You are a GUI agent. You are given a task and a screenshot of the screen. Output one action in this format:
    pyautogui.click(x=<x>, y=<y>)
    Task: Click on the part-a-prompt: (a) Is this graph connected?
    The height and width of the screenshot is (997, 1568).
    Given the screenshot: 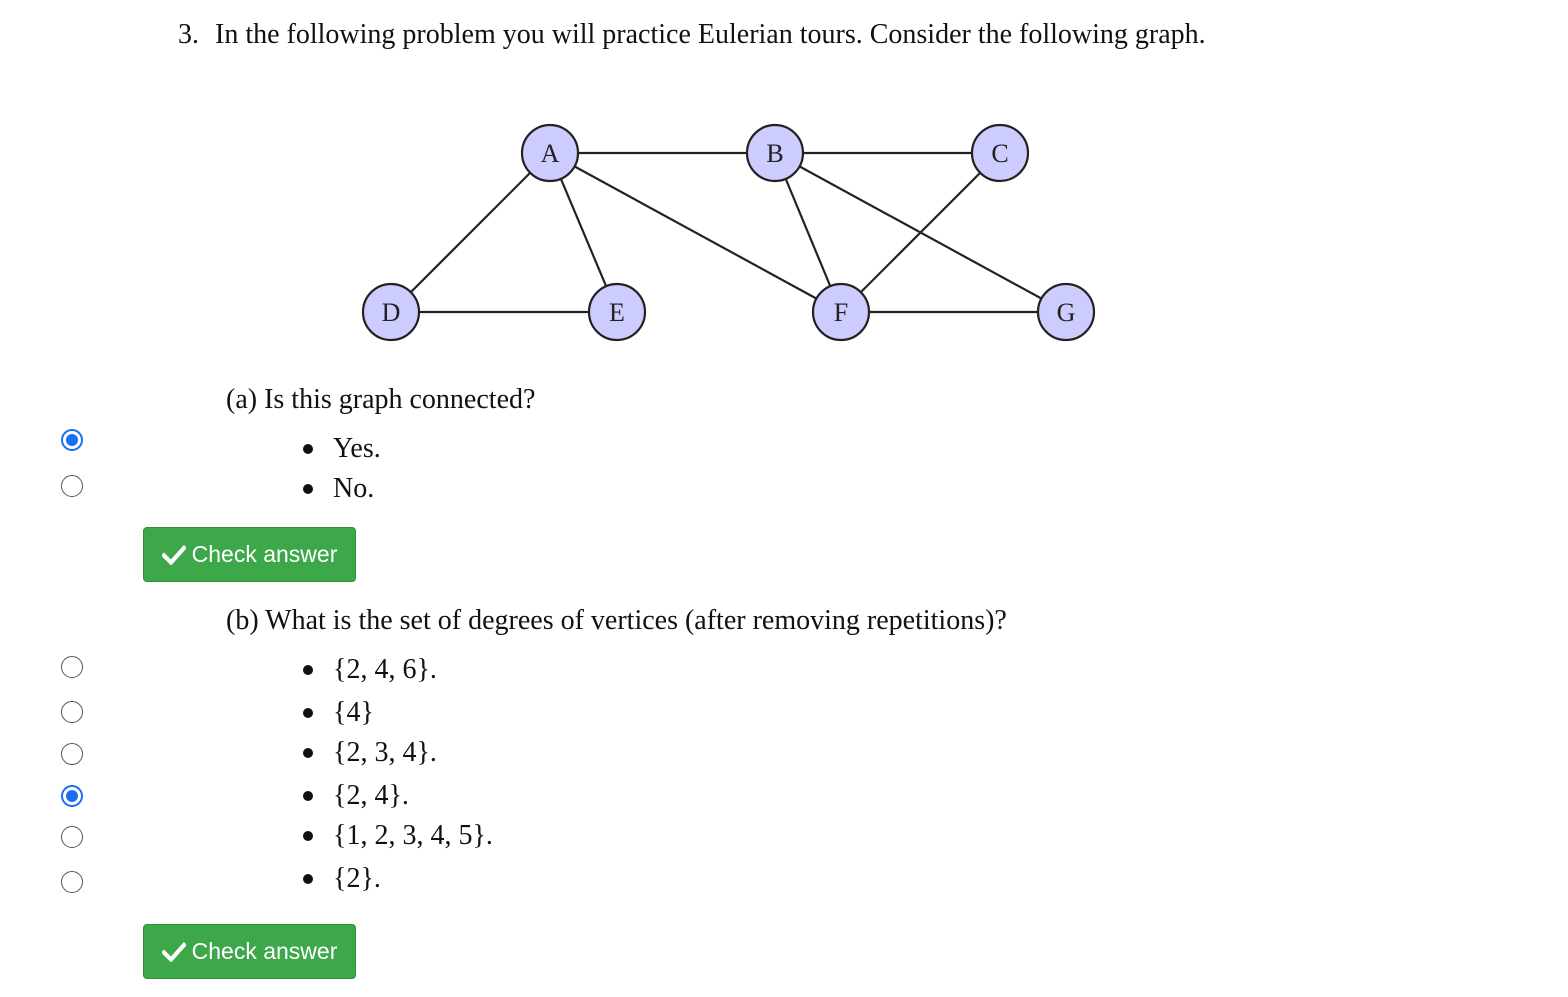 What is the action you would take?
    pyautogui.click(x=381, y=399)
    